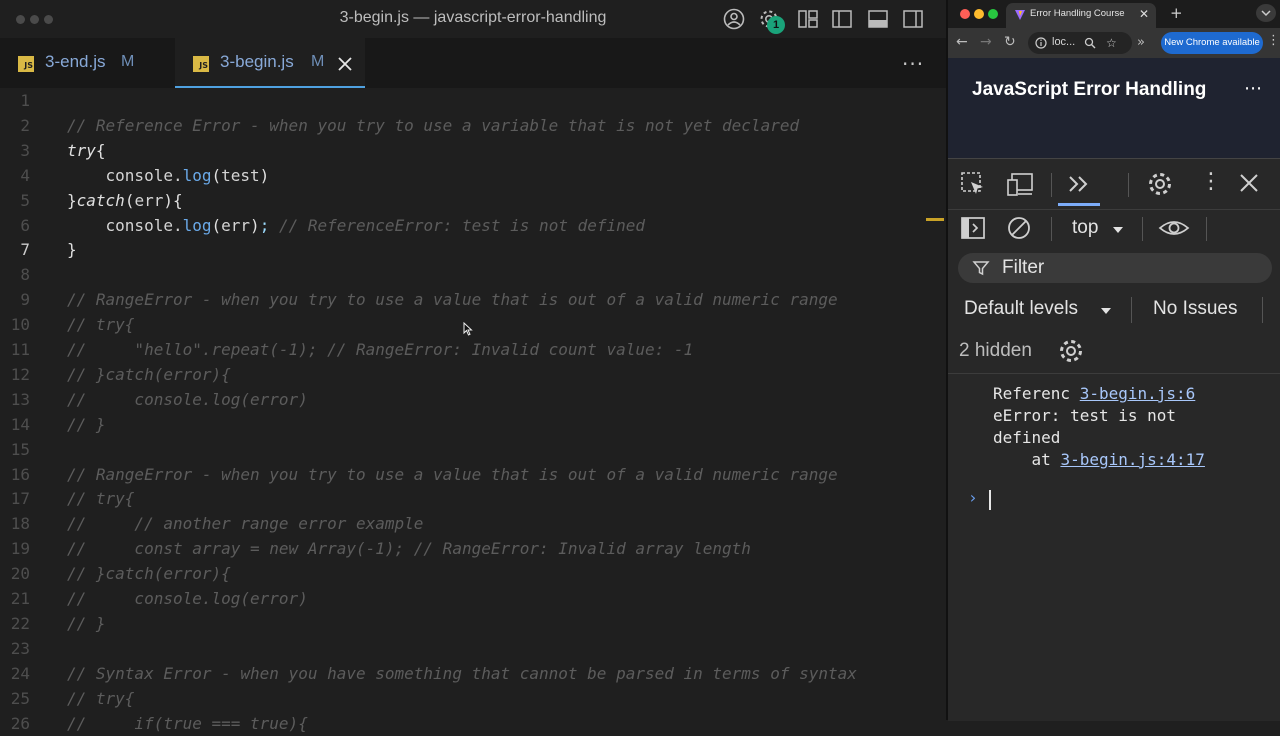 Image resolution: width=1280 pixels, height=736 pixels. What do you see at coordinates (473, 449) in the screenshot?
I see `code-line: 15` at bounding box center [473, 449].